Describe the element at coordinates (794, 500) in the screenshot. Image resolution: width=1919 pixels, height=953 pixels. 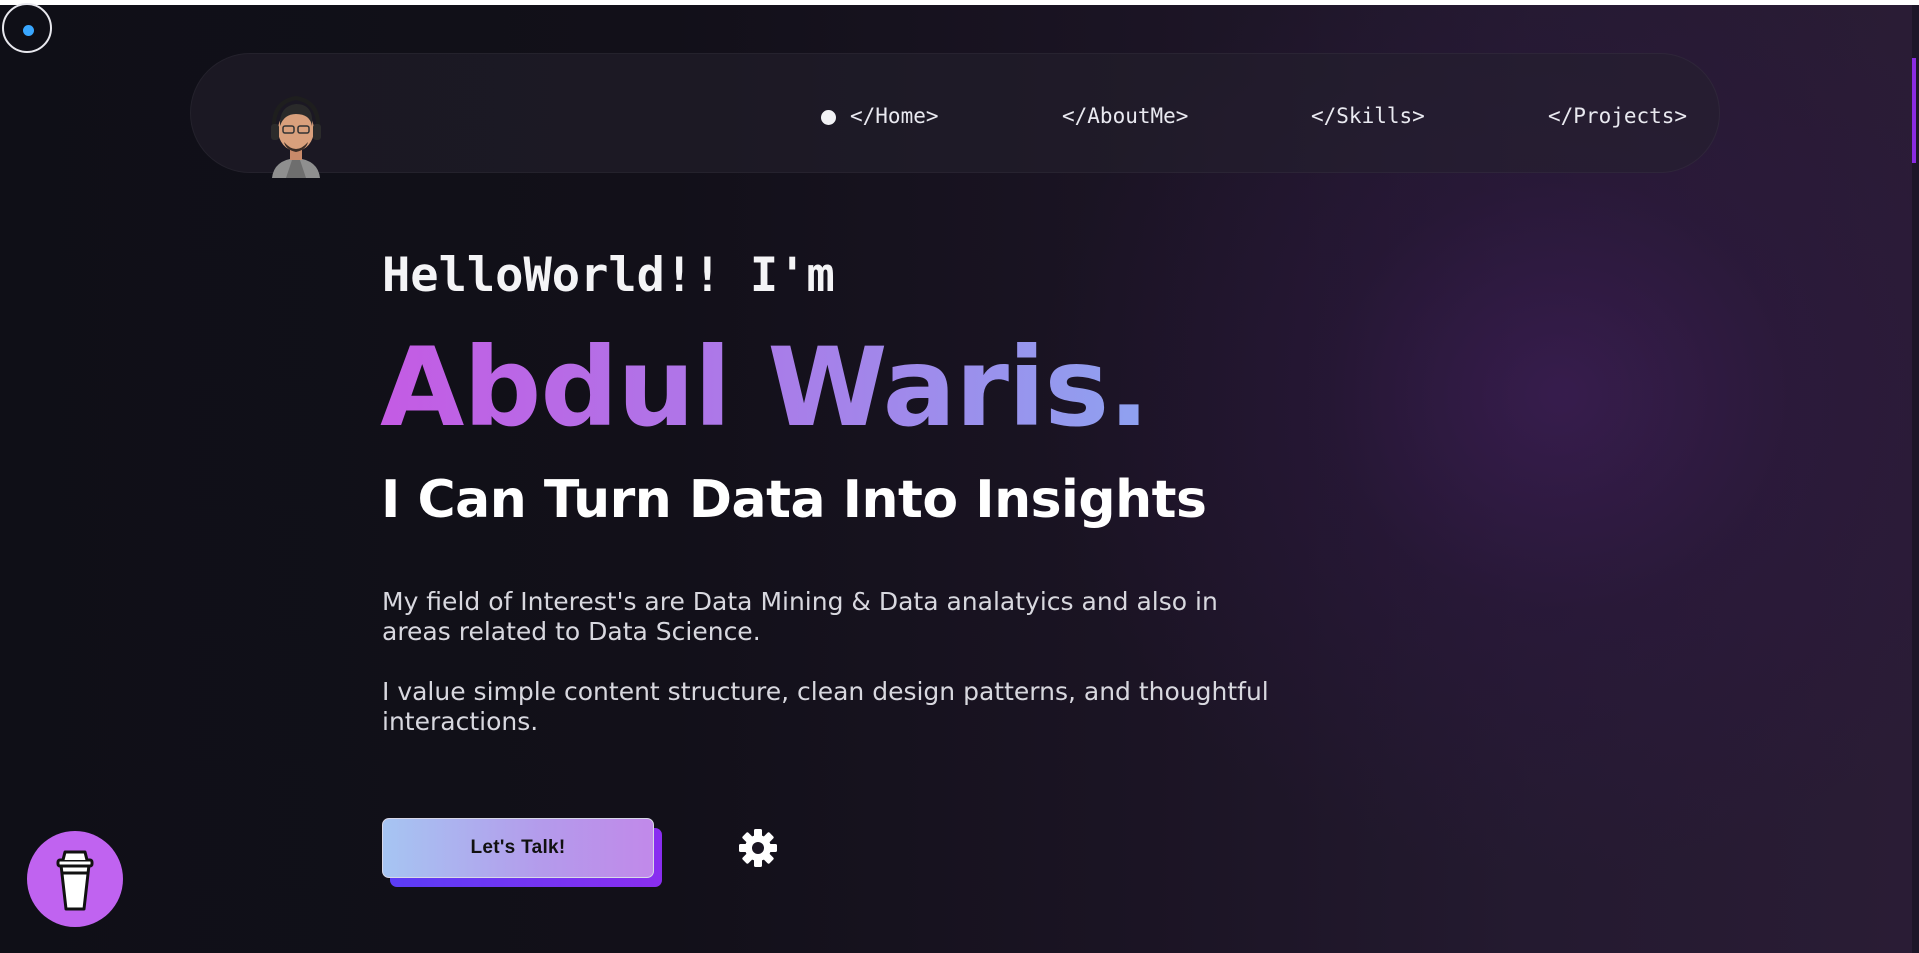
I see `hero-tagline: I Can Turn Data Into Insights` at that location.